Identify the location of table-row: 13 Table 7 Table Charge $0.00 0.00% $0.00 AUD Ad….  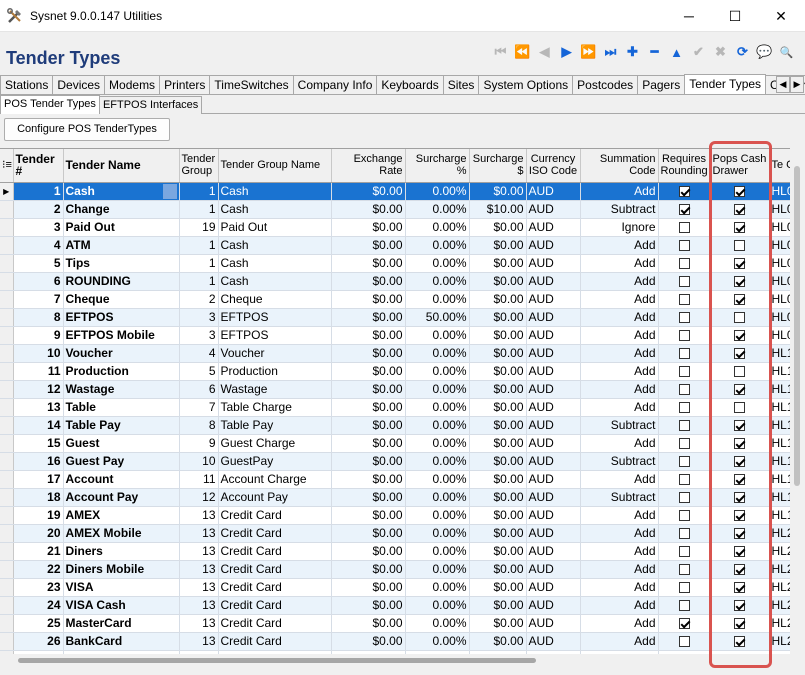
(395, 407).